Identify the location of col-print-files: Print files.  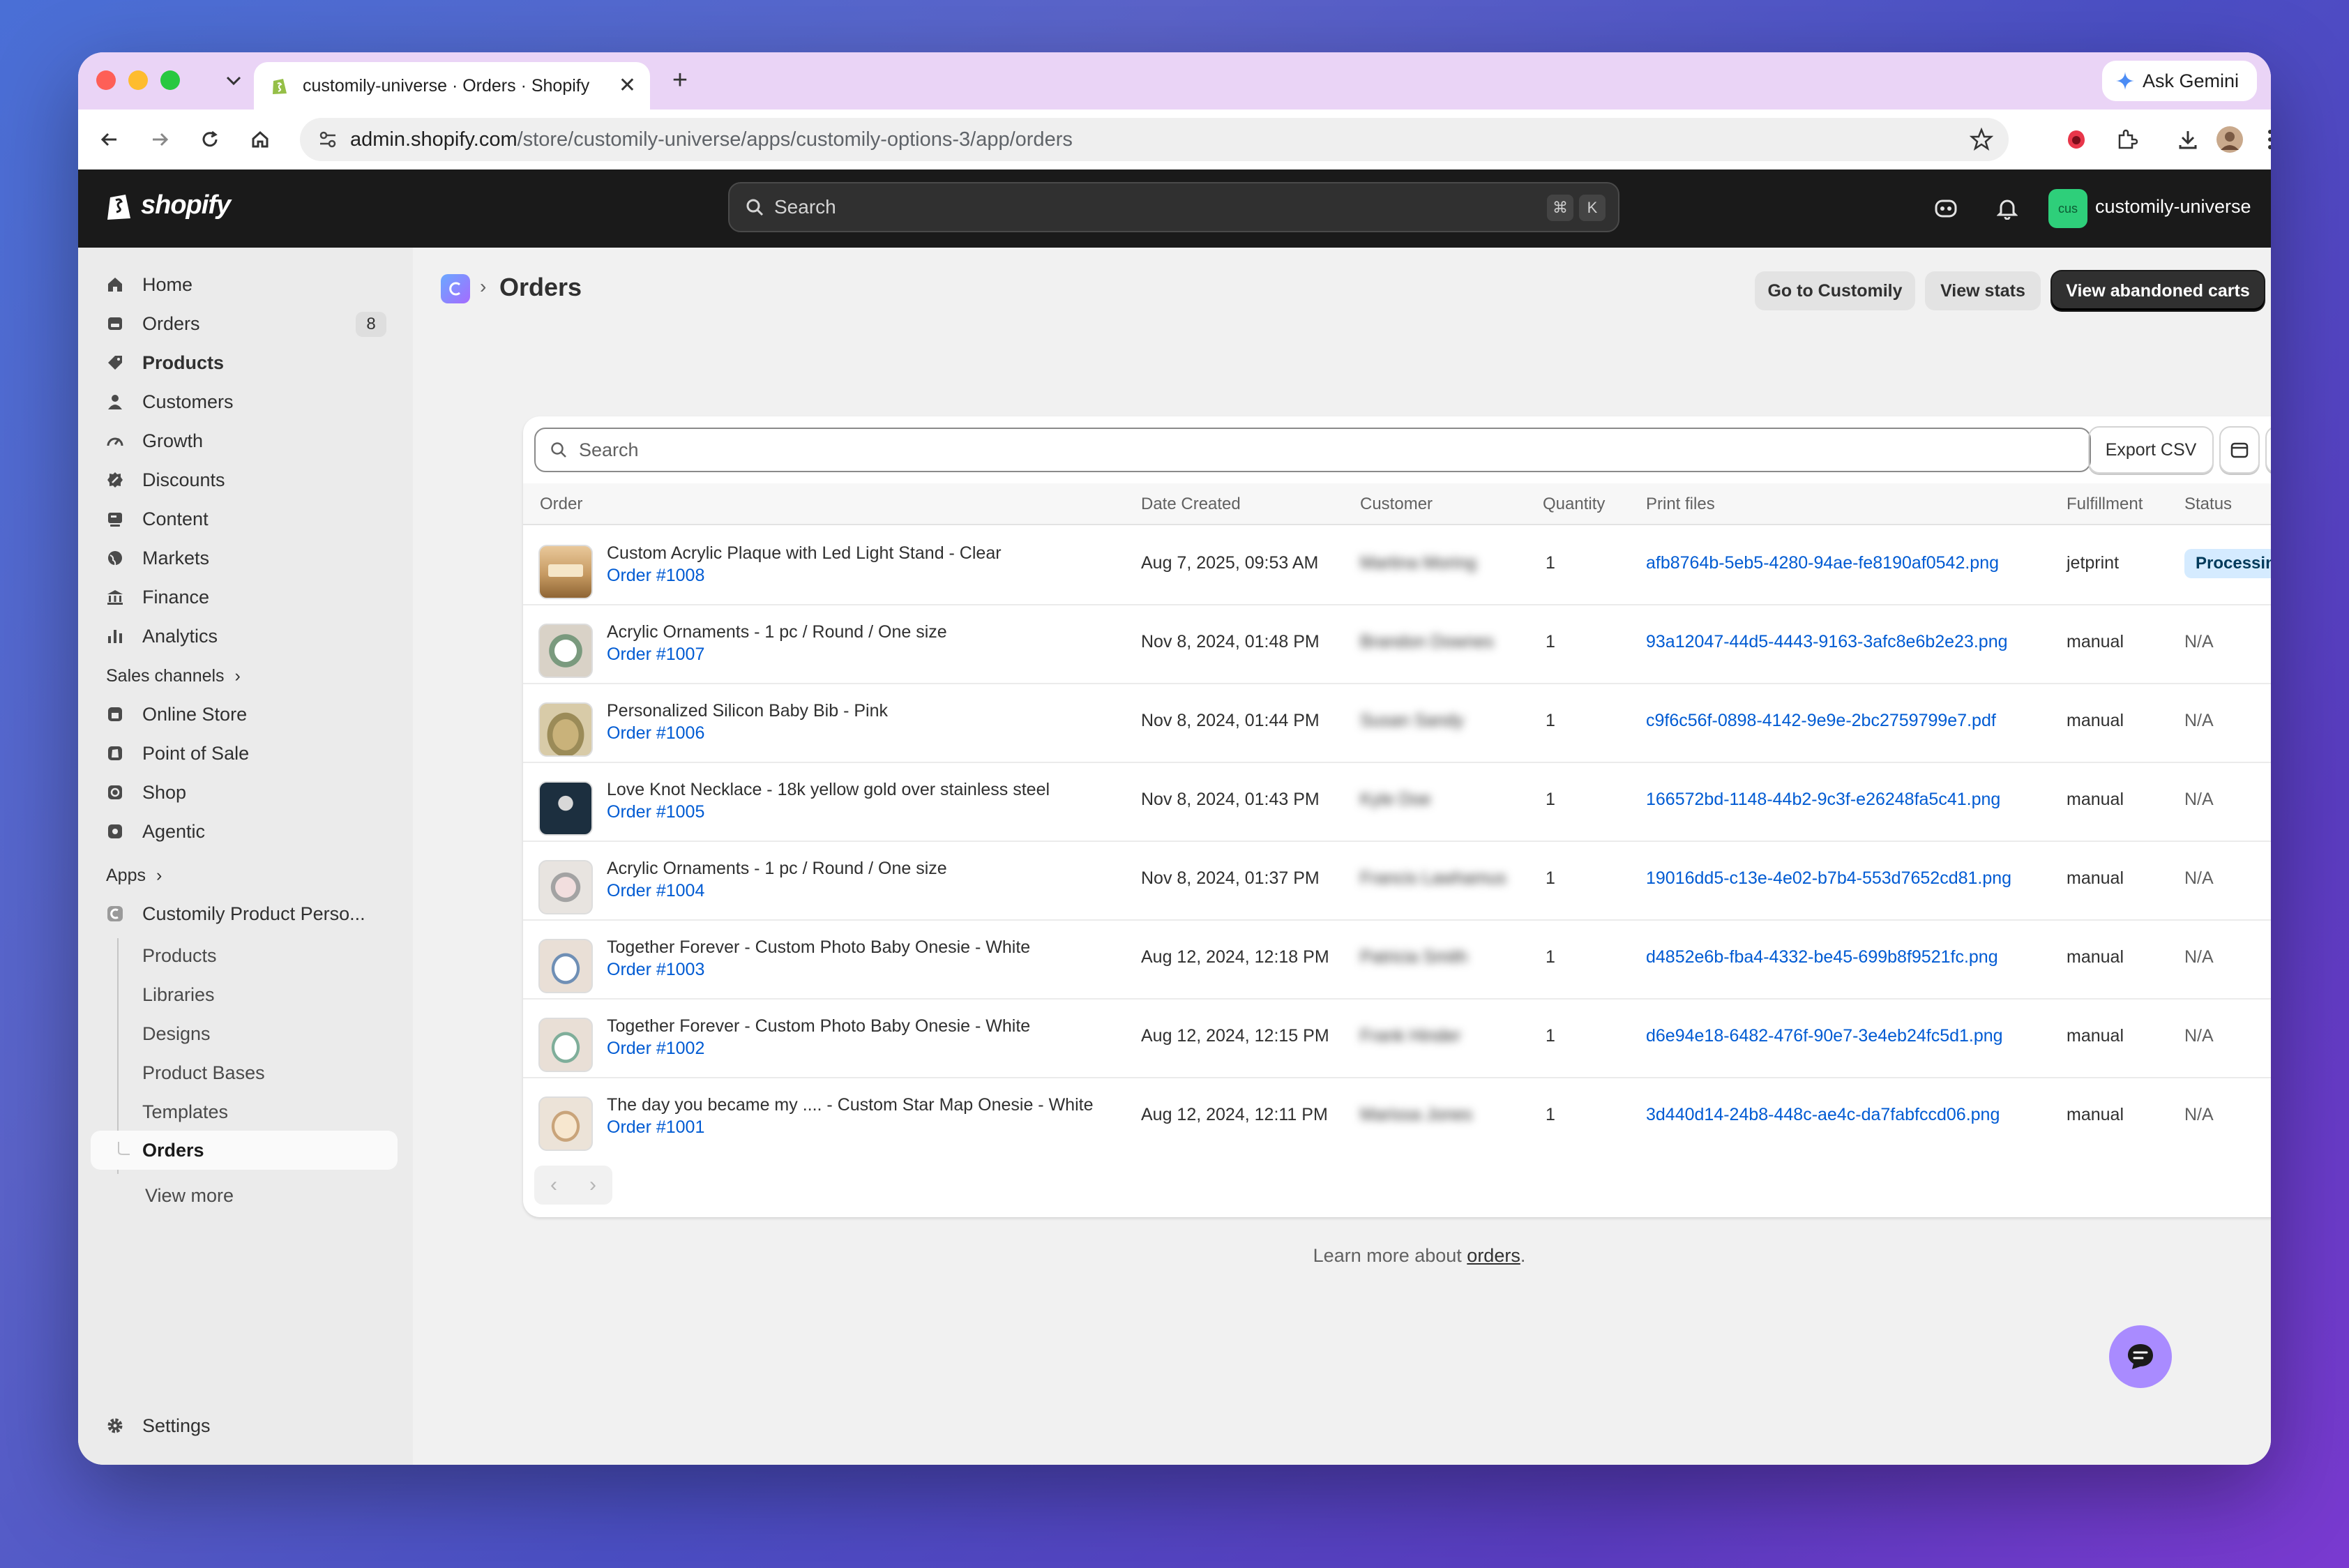
(1680, 504).